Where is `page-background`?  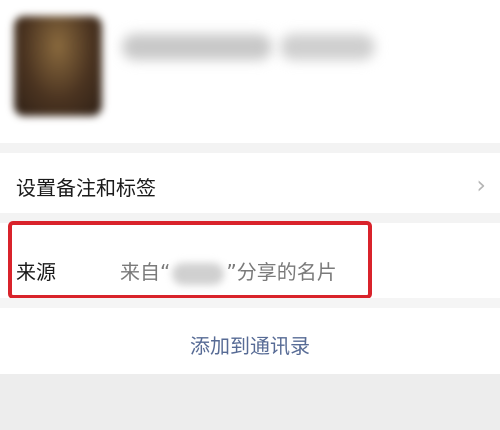 page-background is located at coordinates (250, 402).